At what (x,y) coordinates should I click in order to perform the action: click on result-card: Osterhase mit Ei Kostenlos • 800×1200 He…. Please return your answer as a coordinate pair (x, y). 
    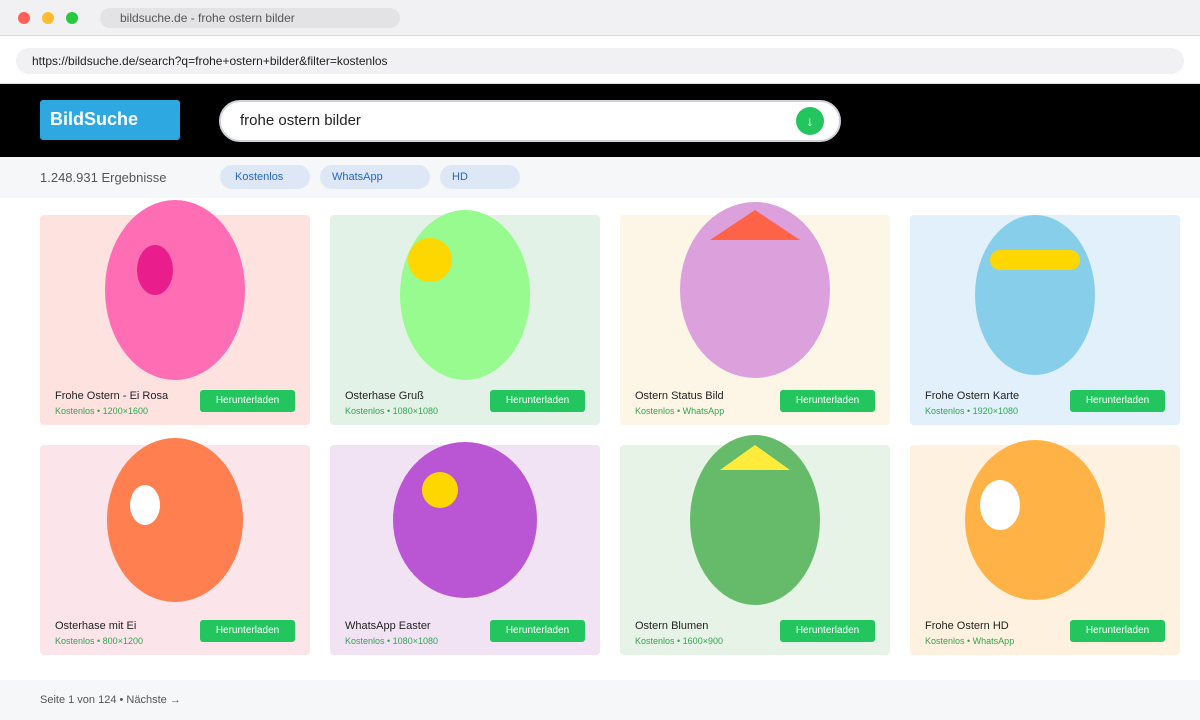
    Looking at the image, I should click on (175, 546).